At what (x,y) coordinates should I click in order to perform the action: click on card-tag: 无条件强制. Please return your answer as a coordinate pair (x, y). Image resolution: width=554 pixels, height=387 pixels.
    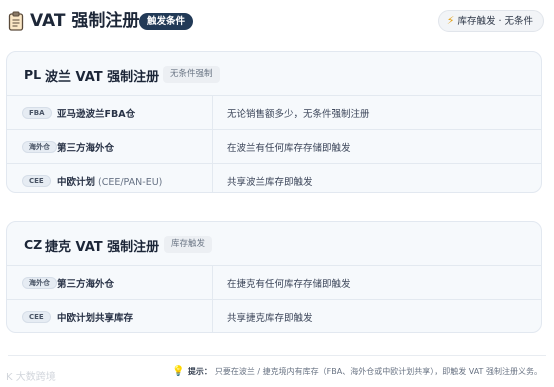
    Looking at the image, I should click on (191, 74).